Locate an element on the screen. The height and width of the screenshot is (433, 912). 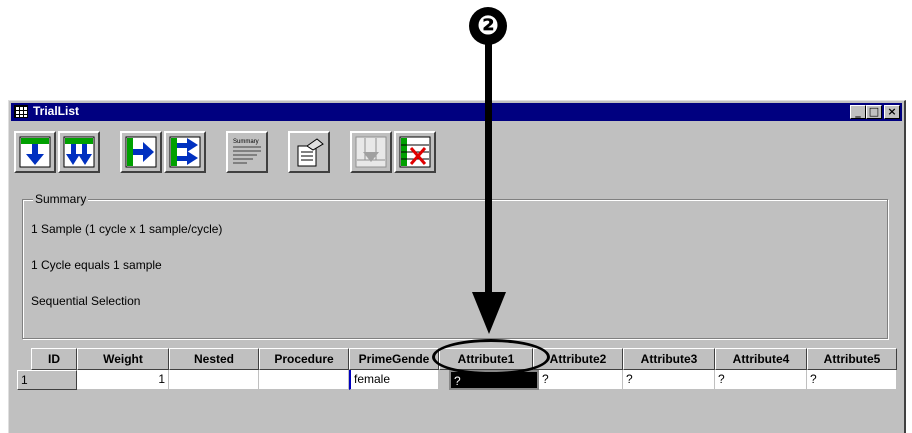
summary-icon-label: Summary is located at coordinates (246, 142).